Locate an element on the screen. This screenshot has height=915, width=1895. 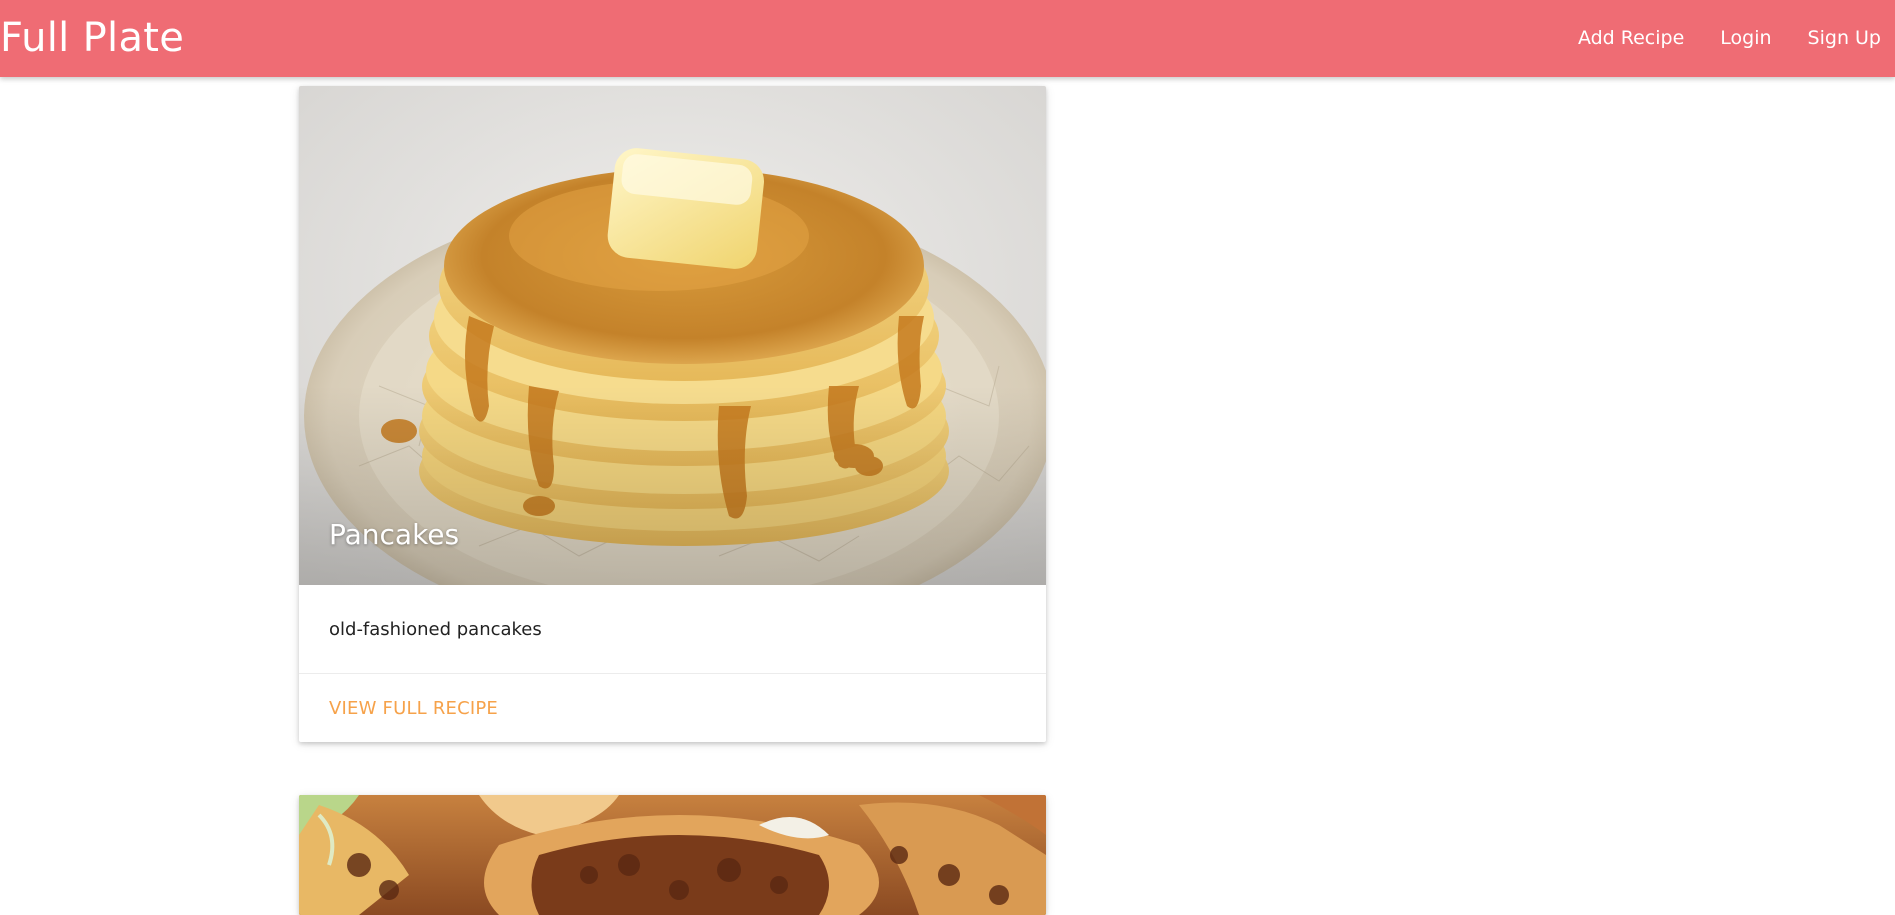
brand-logo: Full Plate is located at coordinates (92, 38).